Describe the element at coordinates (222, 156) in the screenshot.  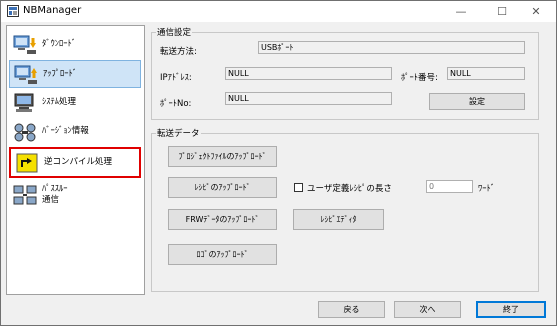
I see `project-file-upload-button: ﾌﾟﾛｼﾞｪｸﾄﾌｧｲﾙのｱｯﾌﾟﾛｰﾄﾞ` at that location.